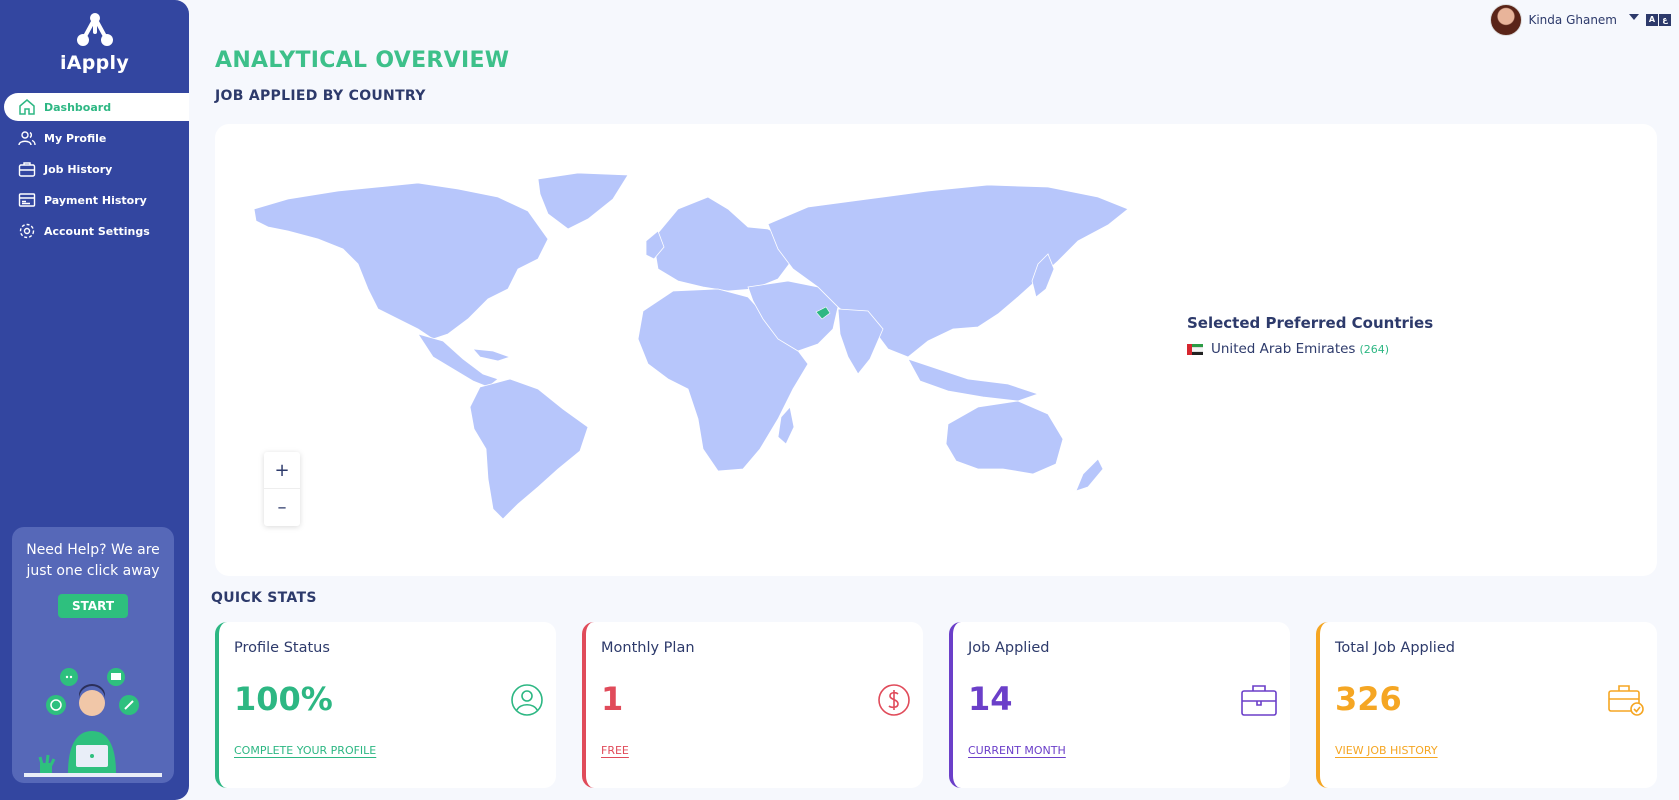  I want to click on users-icon, so click(27, 138).